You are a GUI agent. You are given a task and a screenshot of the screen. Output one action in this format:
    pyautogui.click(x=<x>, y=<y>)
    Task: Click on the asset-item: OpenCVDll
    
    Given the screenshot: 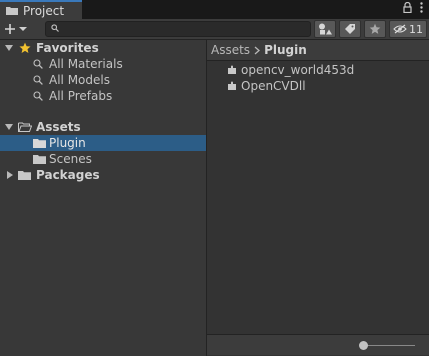 What is the action you would take?
    pyautogui.click(x=318, y=86)
    